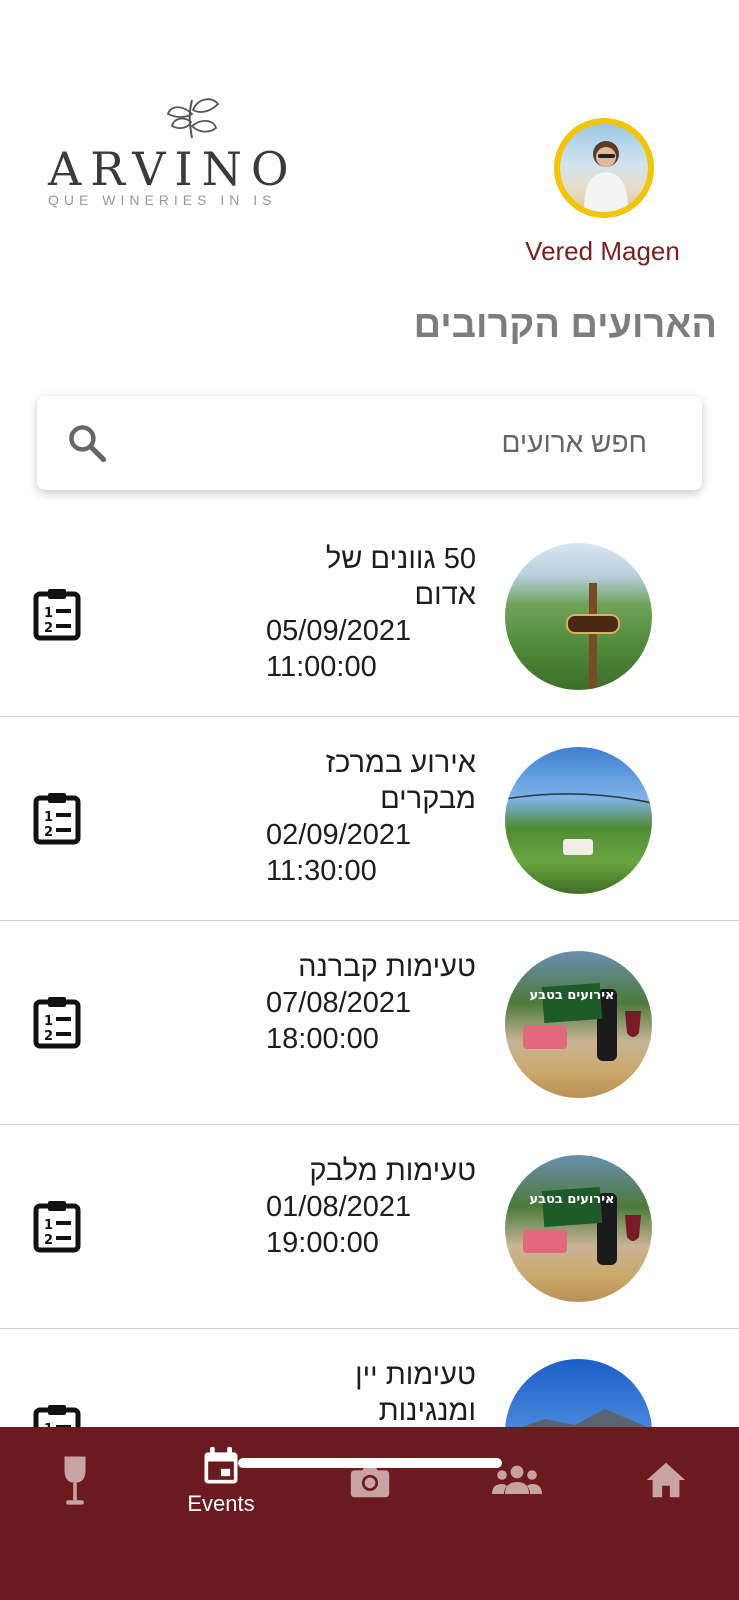 This screenshot has height=1600, width=739. What do you see at coordinates (87, 443) in the screenshot?
I see `search-icon` at bounding box center [87, 443].